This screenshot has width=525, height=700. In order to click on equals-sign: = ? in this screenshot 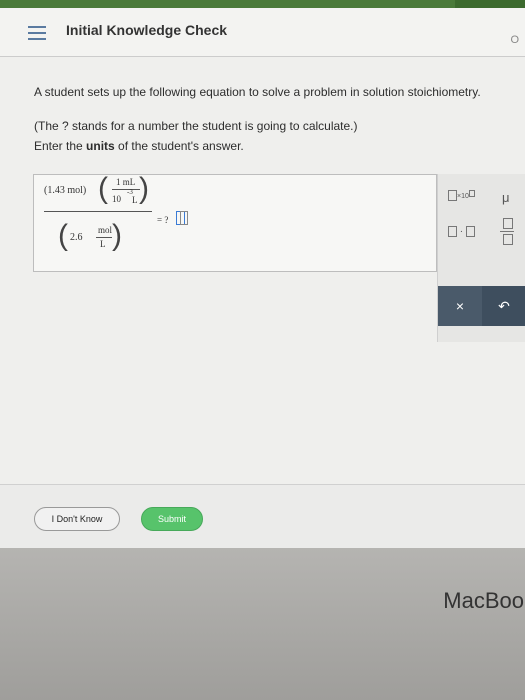, I will do `click(163, 220)`.